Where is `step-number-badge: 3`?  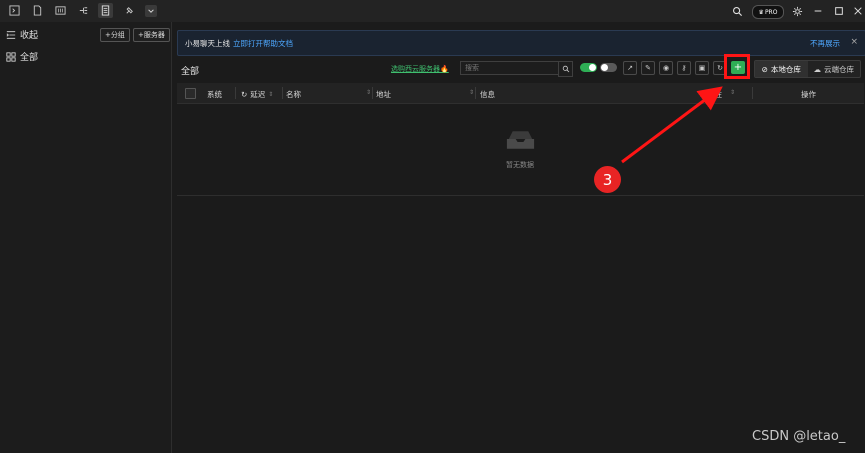 step-number-badge: 3 is located at coordinates (607, 179).